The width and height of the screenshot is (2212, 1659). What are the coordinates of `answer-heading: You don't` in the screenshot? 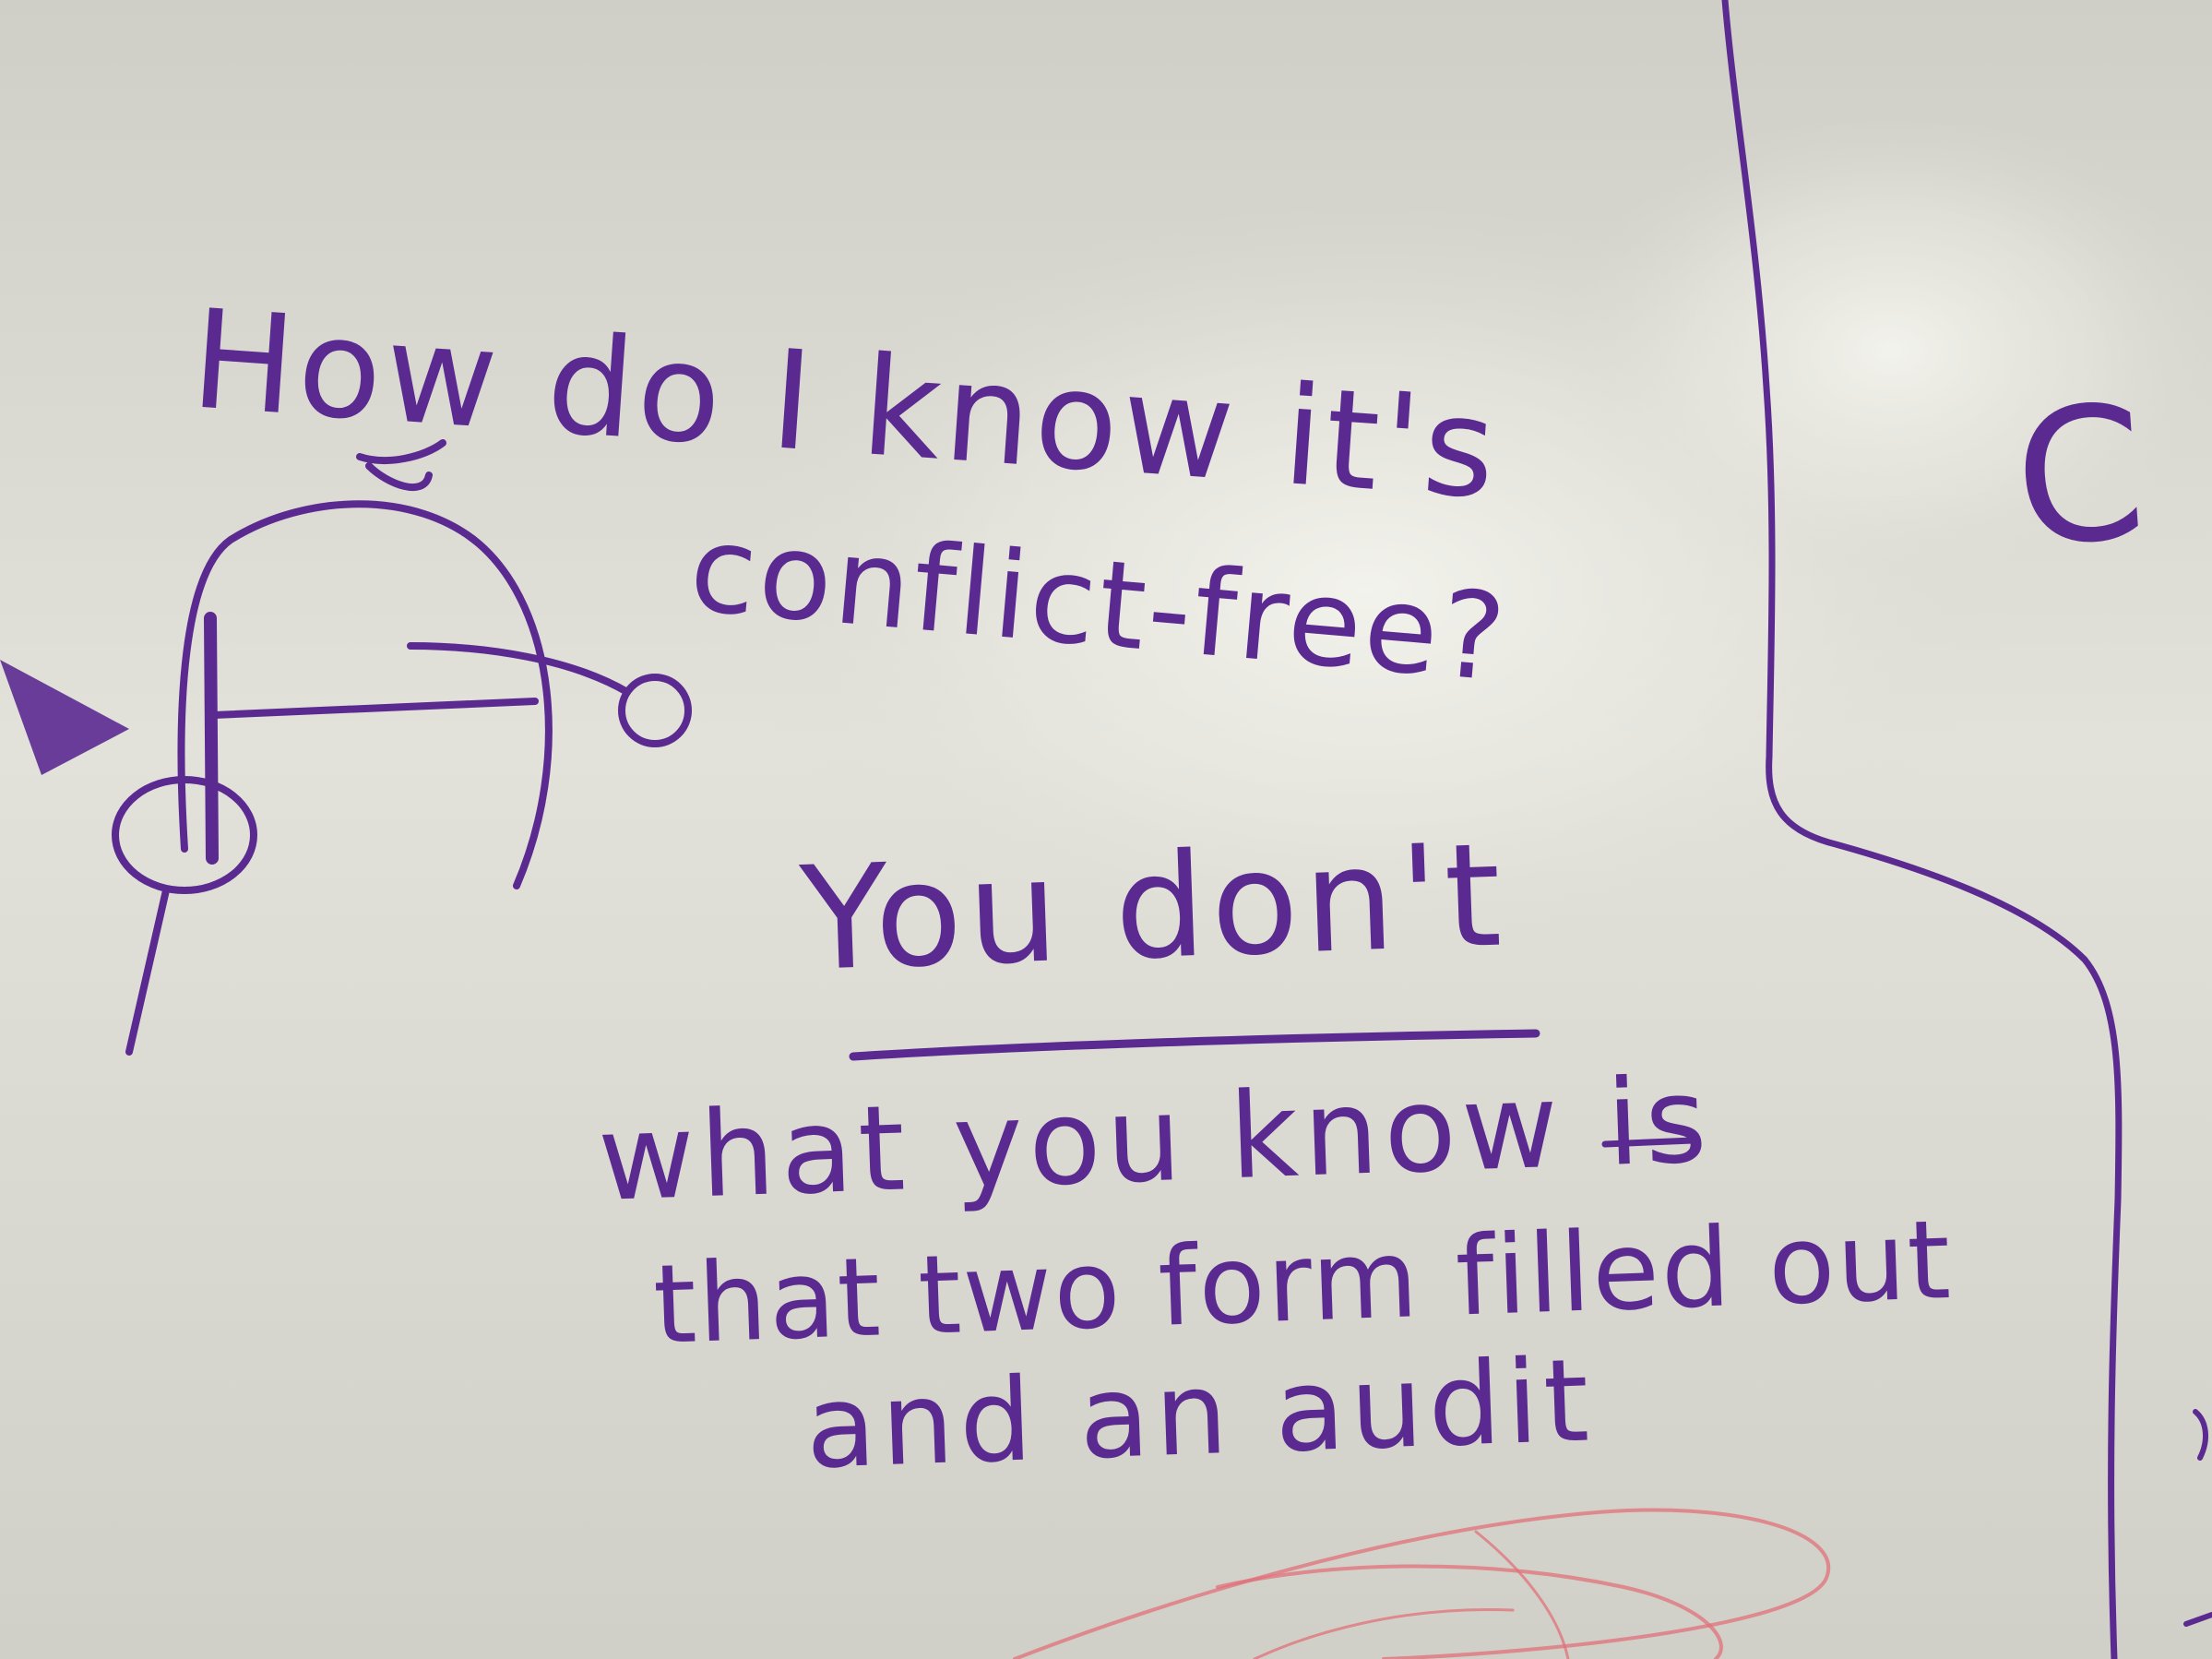 It's located at (1153, 907).